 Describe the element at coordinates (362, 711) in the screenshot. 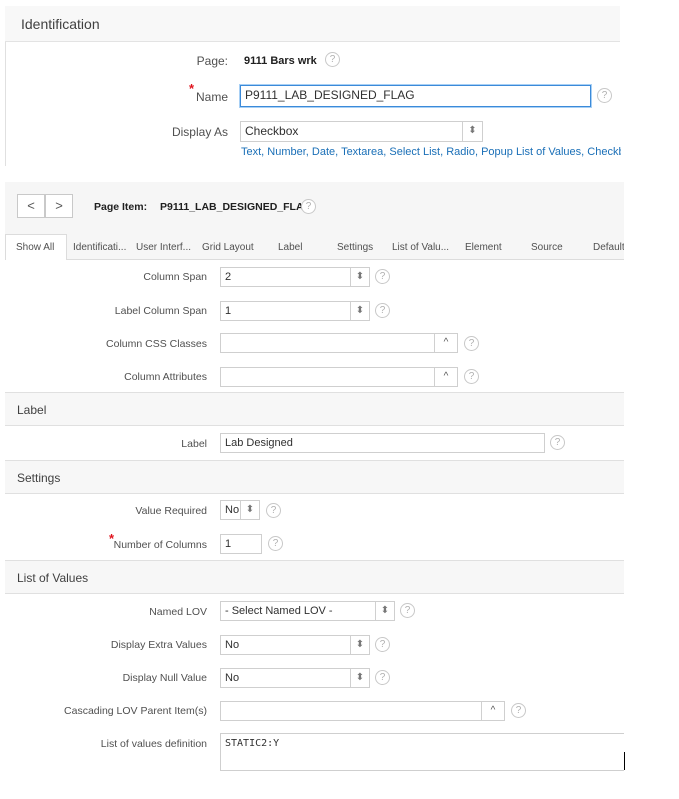

I see `cascading-lov-parent-input` at that location.